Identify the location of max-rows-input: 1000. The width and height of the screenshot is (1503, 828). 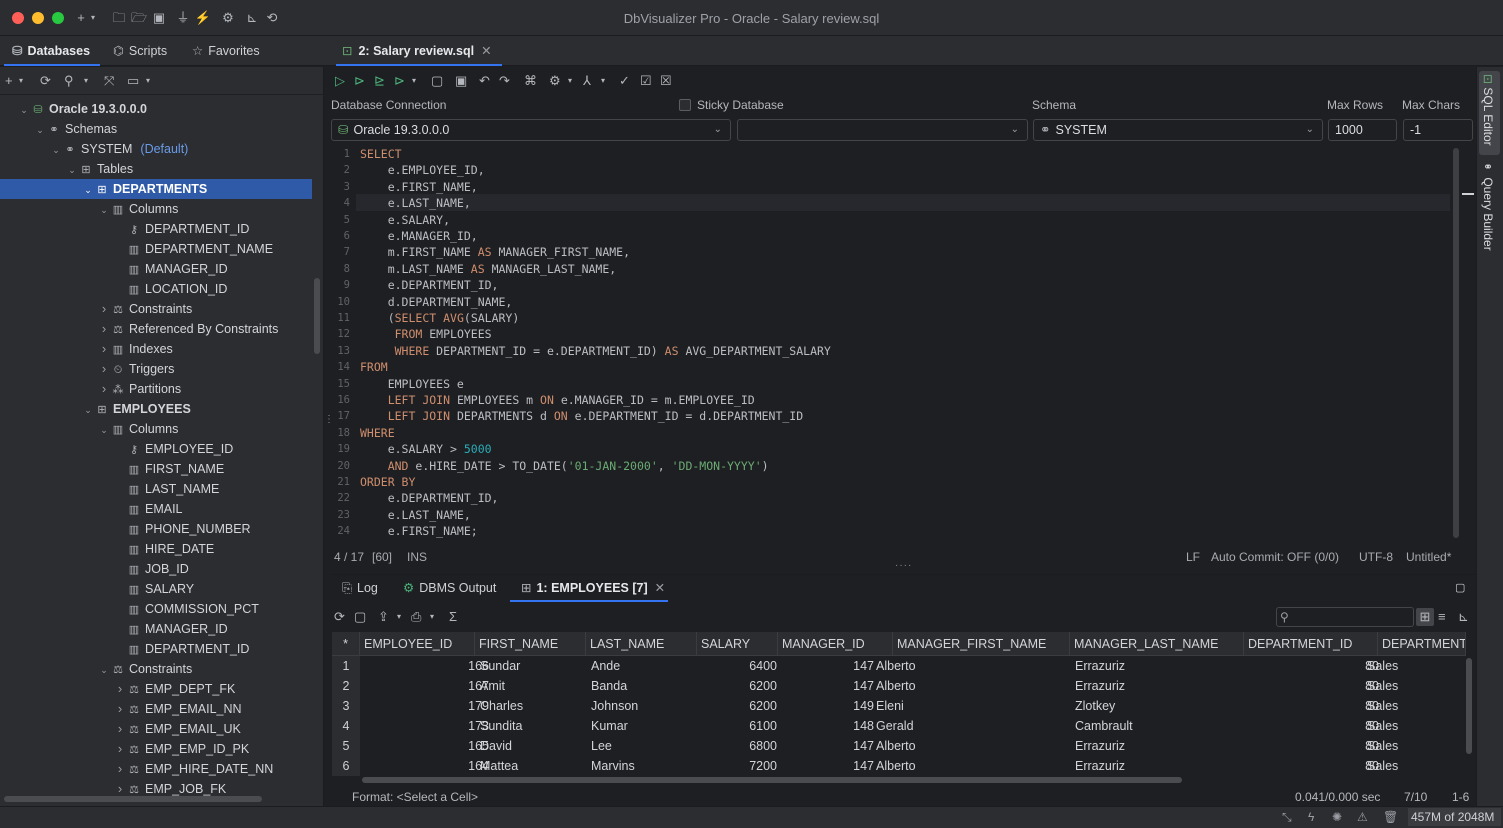
(1362, 130).